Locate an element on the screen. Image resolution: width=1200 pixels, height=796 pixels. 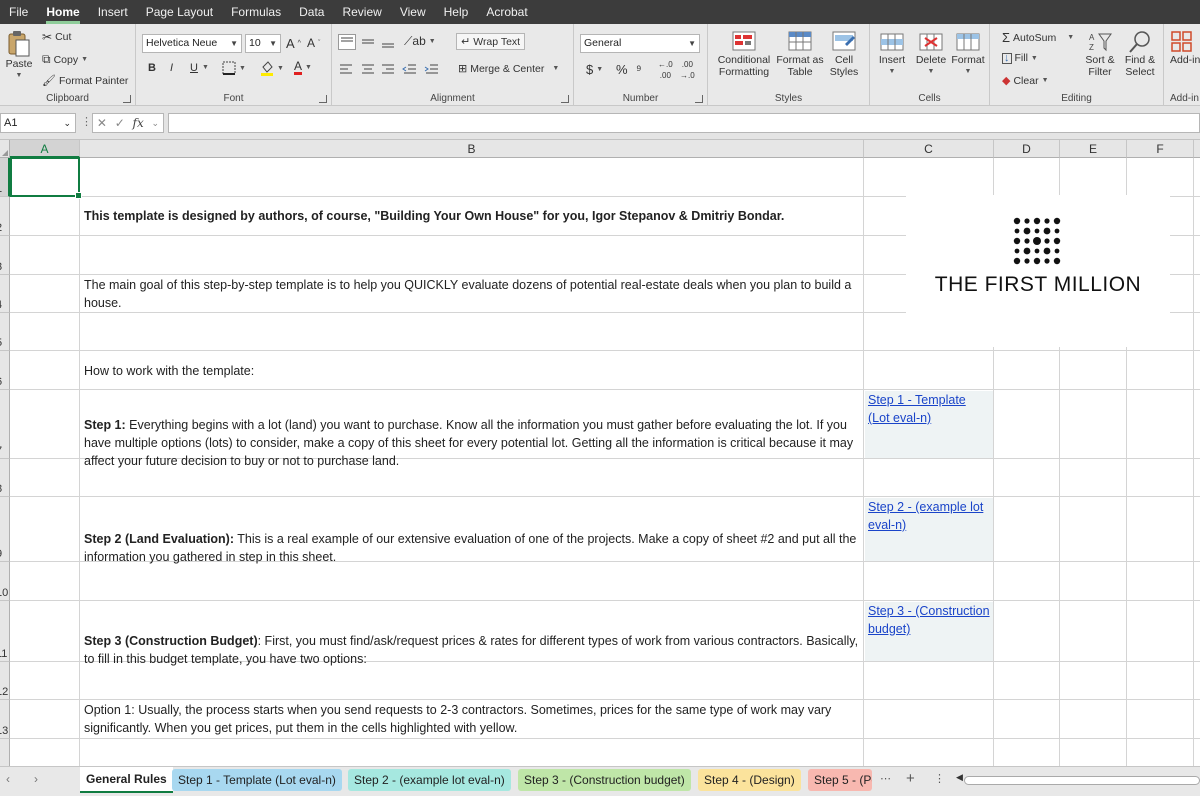
conditional-formatting-button: Conditional Formatting is located at coordinates (744, 54).